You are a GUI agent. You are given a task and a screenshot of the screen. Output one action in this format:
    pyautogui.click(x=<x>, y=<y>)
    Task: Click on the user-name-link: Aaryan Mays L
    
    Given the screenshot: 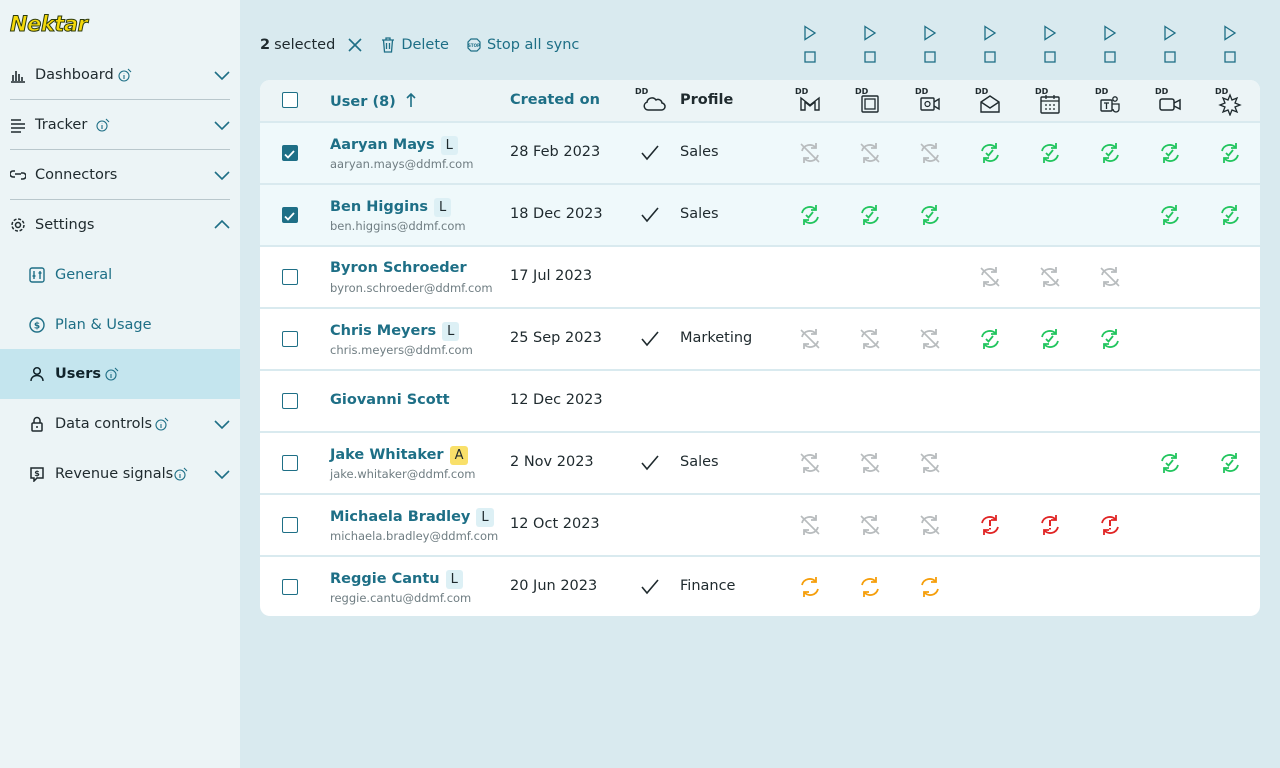 What is the action you would take?
    pyautogui.click(x=394, y=145)
    